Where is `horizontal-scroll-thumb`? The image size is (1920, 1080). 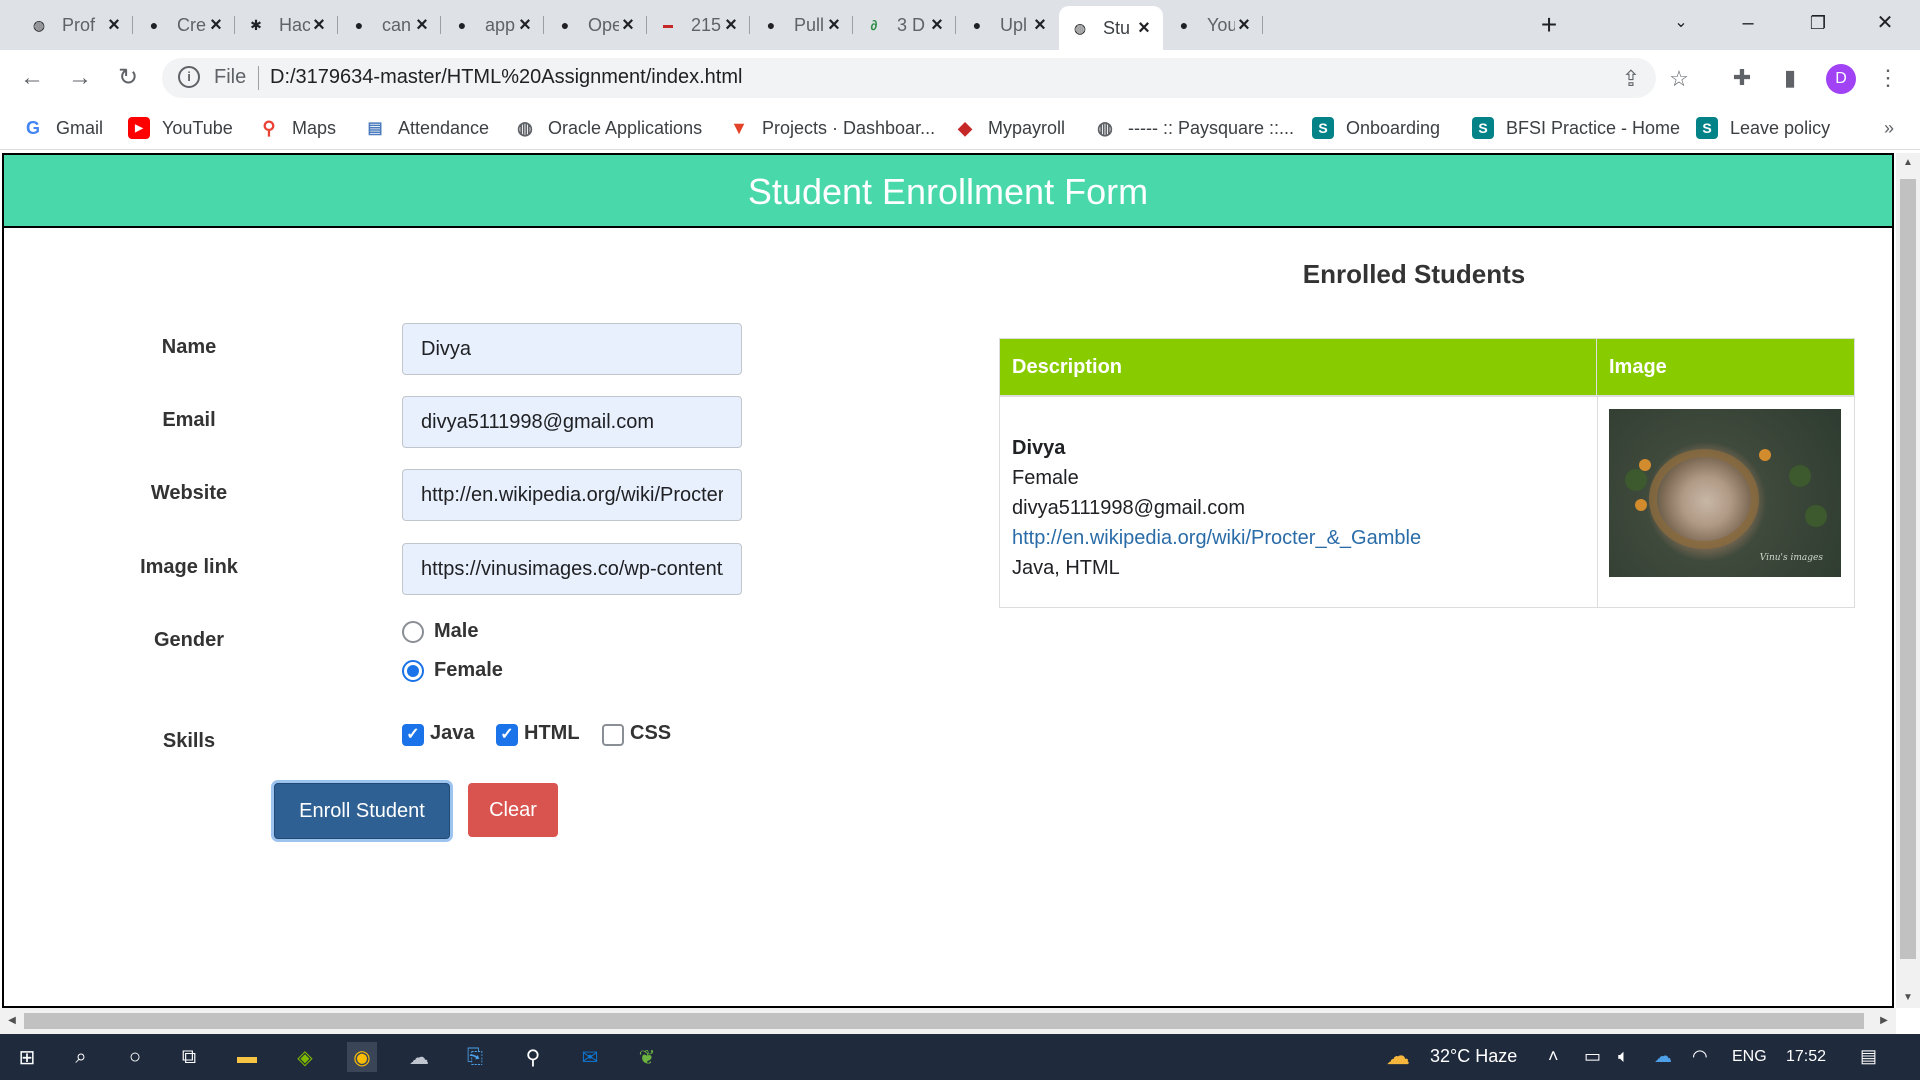 horizontal-scroll-thumb is located at coordinates (944, 1021).